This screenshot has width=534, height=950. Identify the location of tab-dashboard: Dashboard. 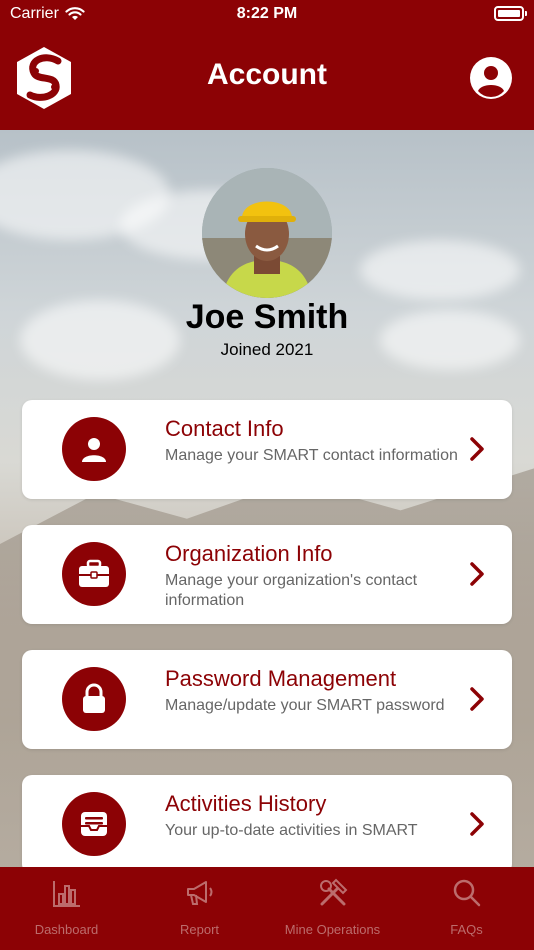
(66, 908).